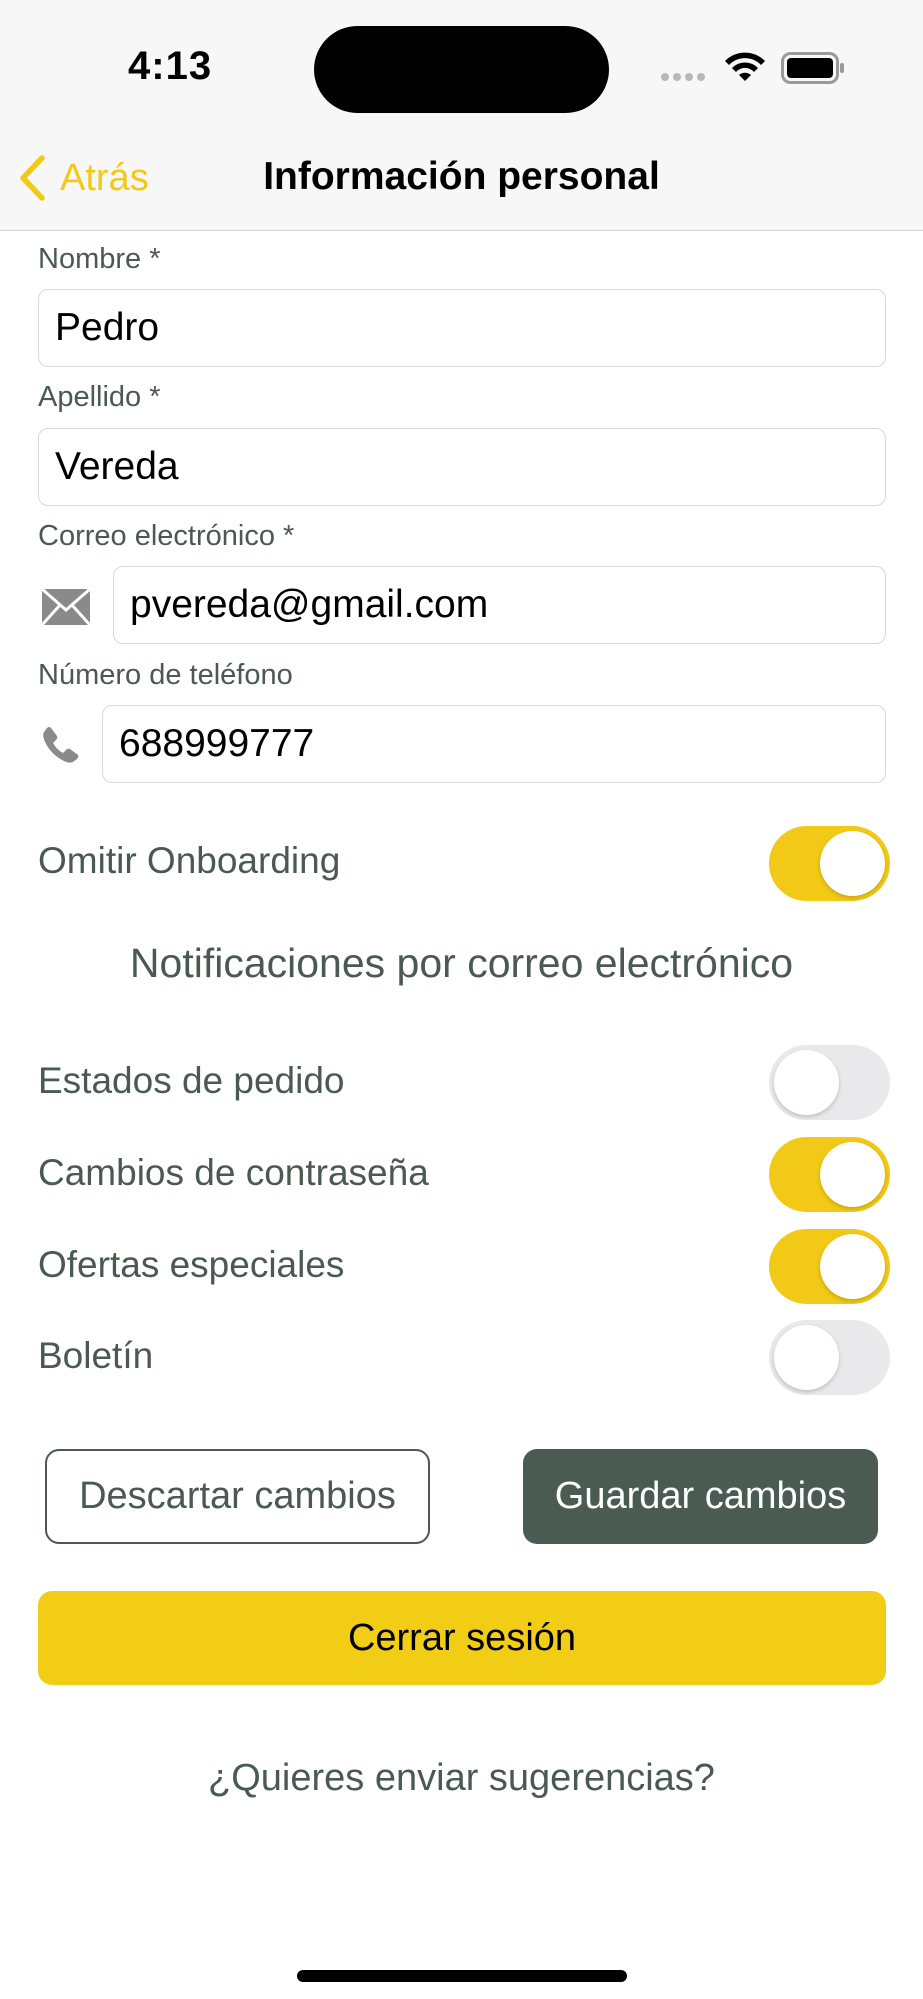 This screenshot has height=1999, width=923. I want to click on email-notifications-heading: Notificaciones por correo electrónico, so click(461, 963).